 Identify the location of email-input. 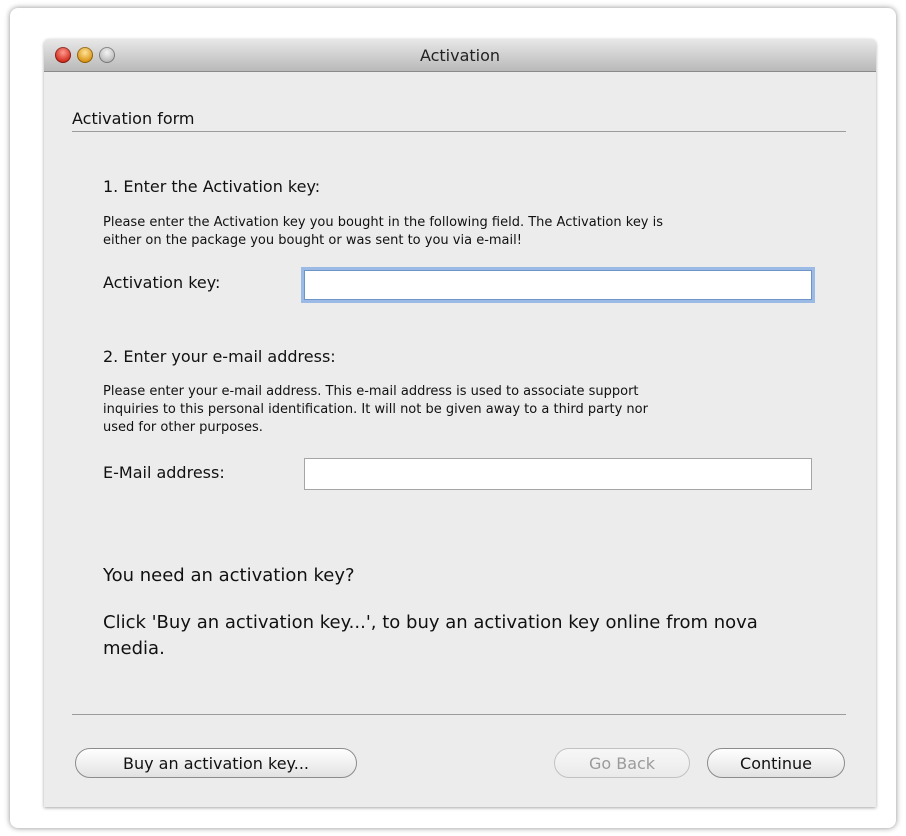
(558, 474).